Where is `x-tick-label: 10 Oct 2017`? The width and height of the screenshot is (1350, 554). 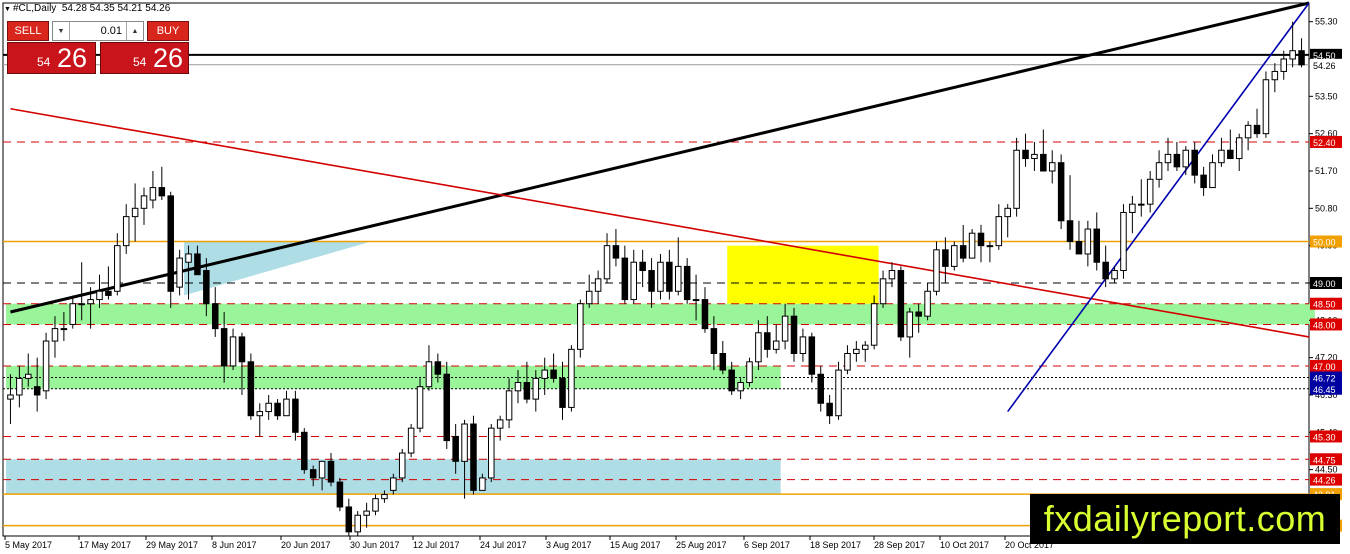
x-tick-label: 10 Oct 2017 is located at coordinates (964, 545).